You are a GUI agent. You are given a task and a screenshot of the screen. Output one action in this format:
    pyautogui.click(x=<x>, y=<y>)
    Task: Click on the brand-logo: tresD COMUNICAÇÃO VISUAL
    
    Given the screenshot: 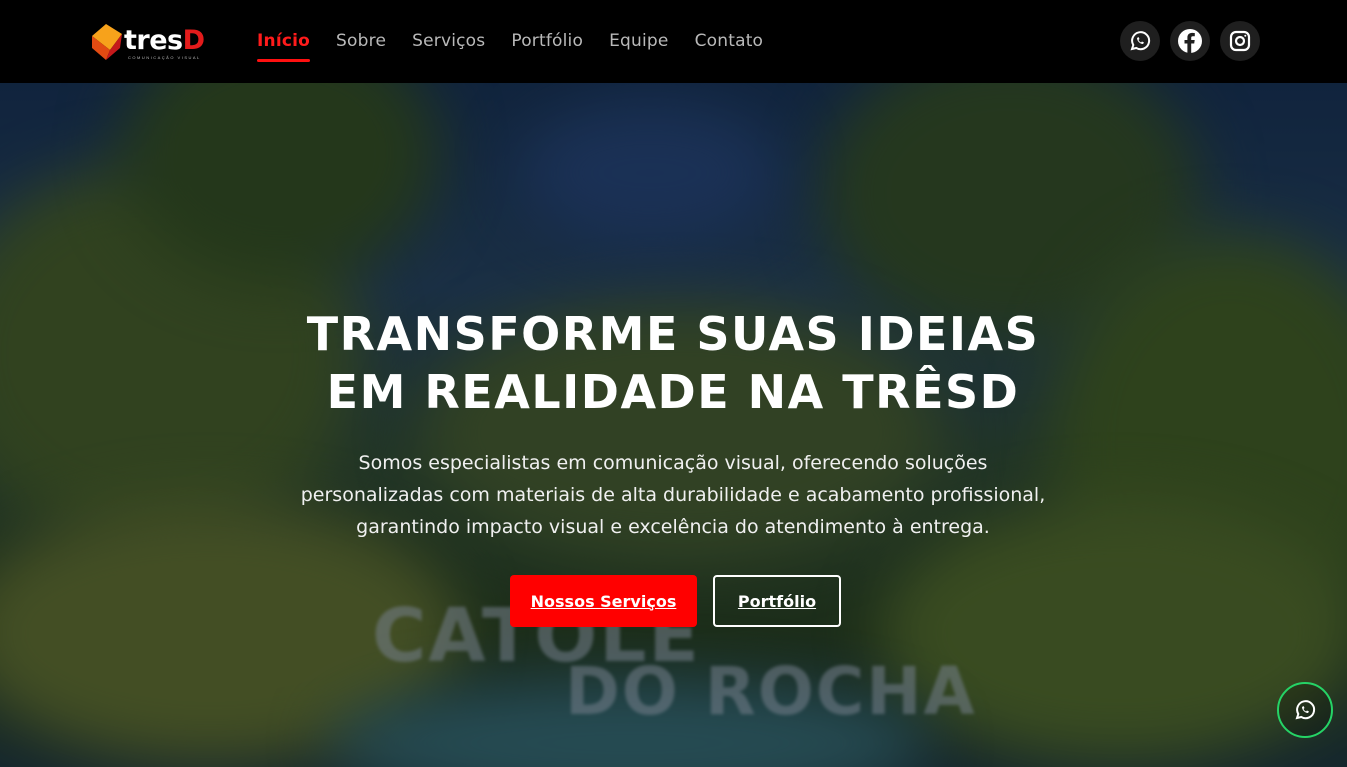 What is the action you would take?
    pyautogui.click(x=147, y=43)
    